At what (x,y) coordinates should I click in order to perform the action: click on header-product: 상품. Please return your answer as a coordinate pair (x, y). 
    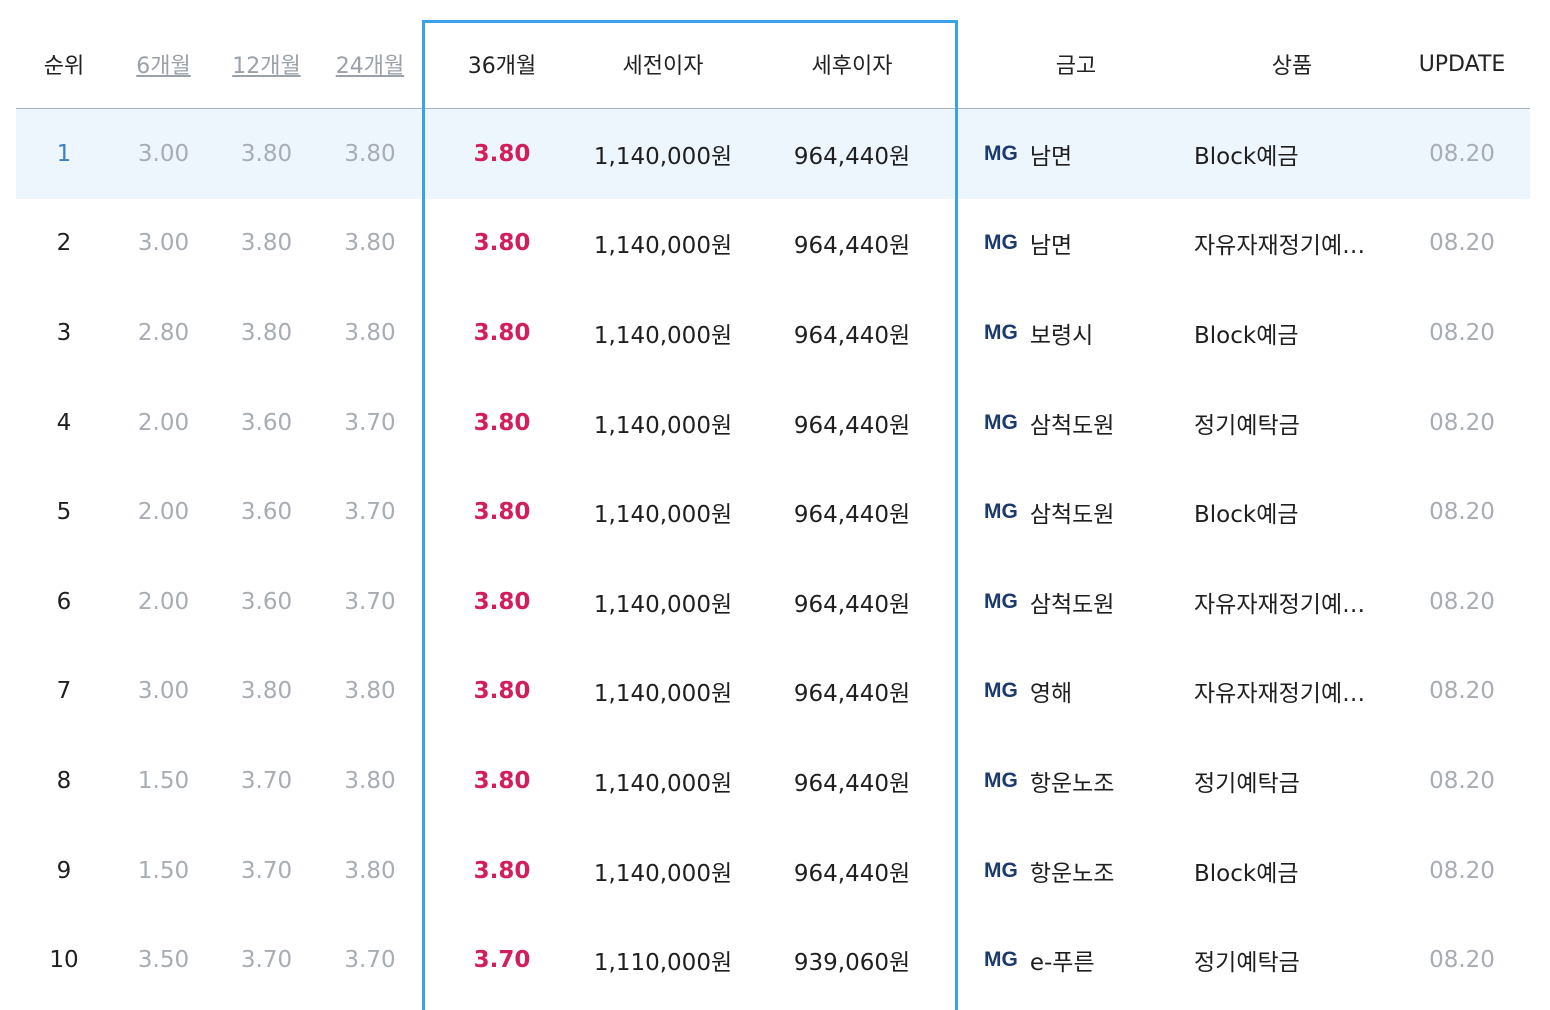
    Looking at the image, I should click on (1292, 66).